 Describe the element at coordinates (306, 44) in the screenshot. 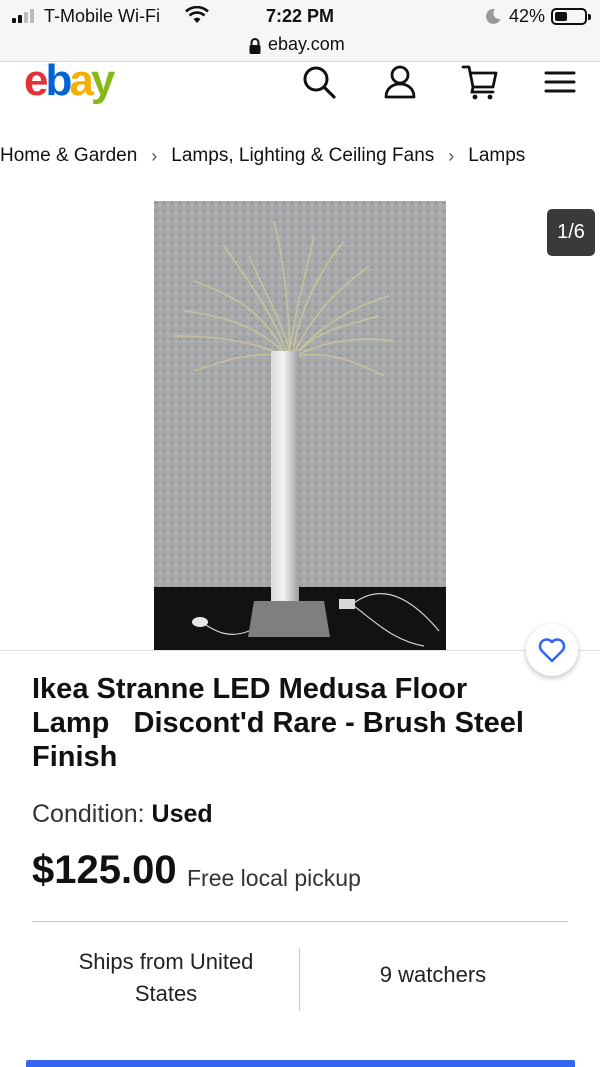

I see `url-text: ebay.com` at that location.